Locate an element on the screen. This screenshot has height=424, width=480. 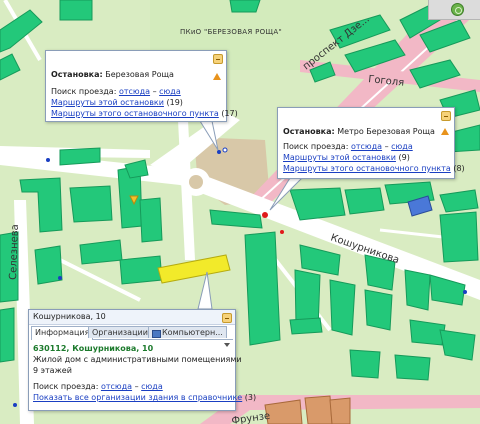
tab-information: Информация is located at coordinates (62, 333).